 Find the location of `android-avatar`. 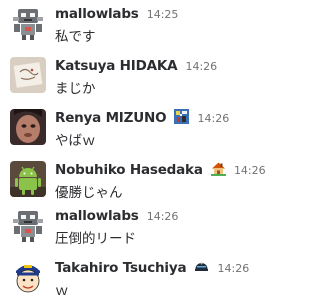

android-avatar is located at coordinates (28, 179).